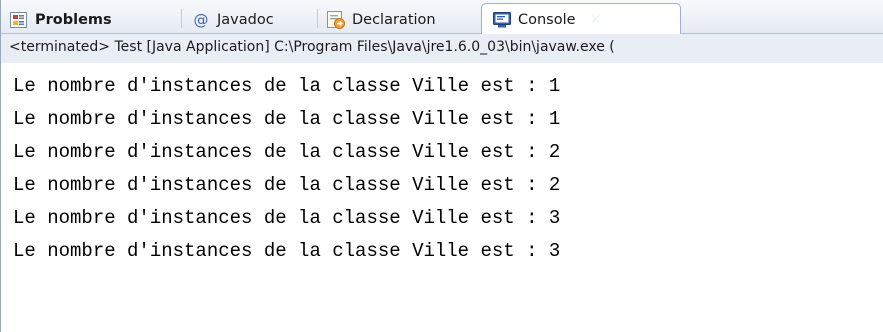  I want to click on view-tab-bar: Problems @ Javadoc Declaration Console ✕, so click(442, 17).